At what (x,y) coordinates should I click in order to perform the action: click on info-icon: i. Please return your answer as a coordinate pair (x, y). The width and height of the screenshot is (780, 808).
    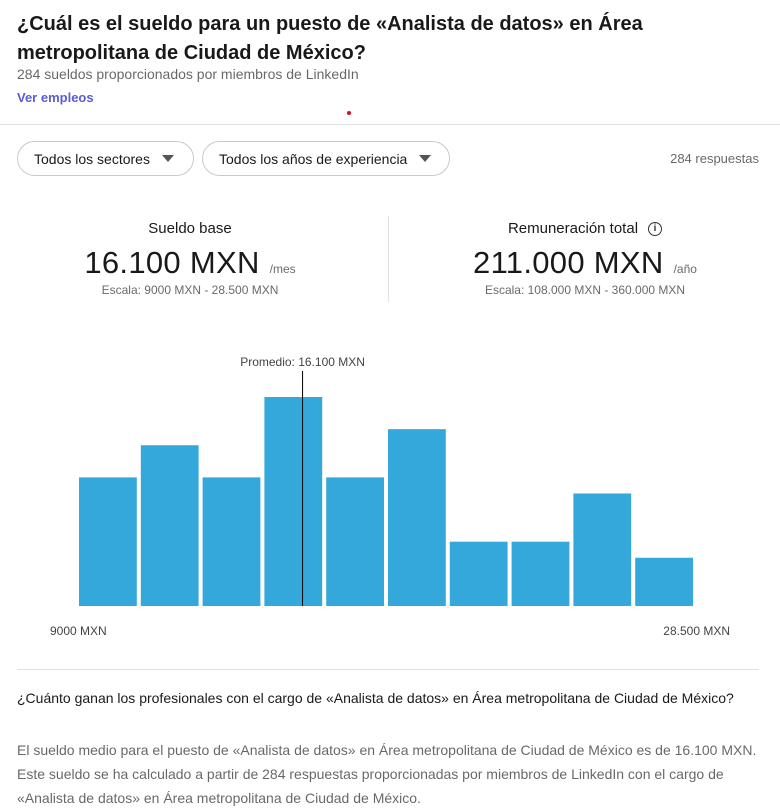
    Looking at the image, I should click on (655, 228).